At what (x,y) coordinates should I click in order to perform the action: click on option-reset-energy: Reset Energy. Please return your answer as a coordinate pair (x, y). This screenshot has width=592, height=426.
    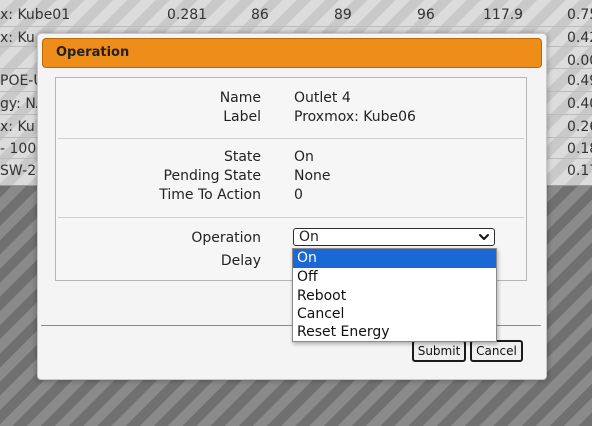
    Looking at the image, I should click on (394, 332).